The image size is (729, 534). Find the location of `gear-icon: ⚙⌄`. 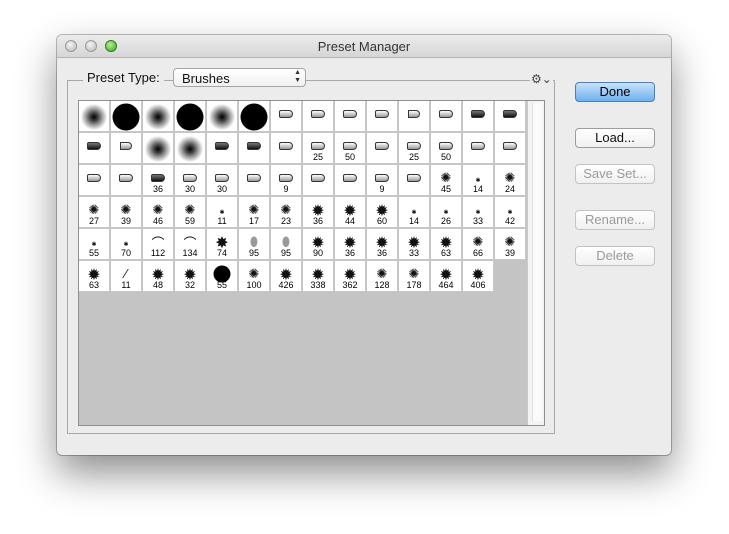

gear-icon: ⚙⌄ is located at coordinates (541, 79).